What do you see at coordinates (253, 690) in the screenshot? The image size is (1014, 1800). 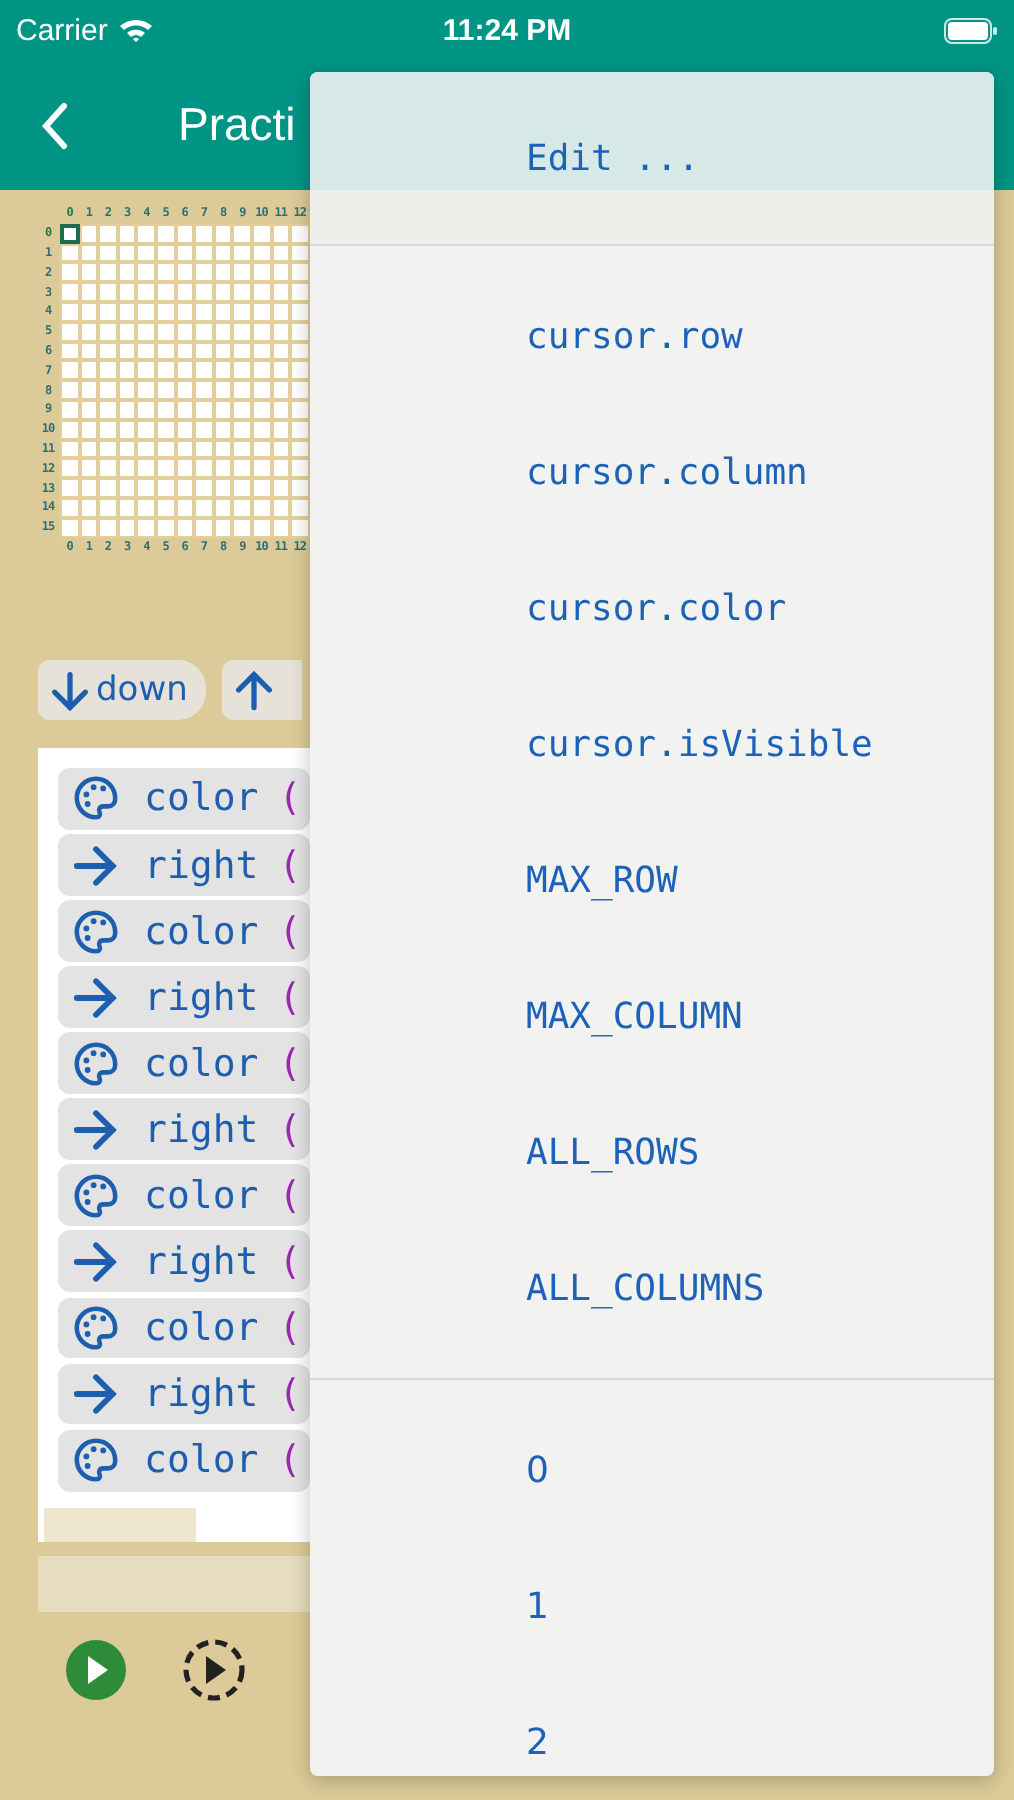 I see `arrow-up-icon` at bounding box center [253, 690].